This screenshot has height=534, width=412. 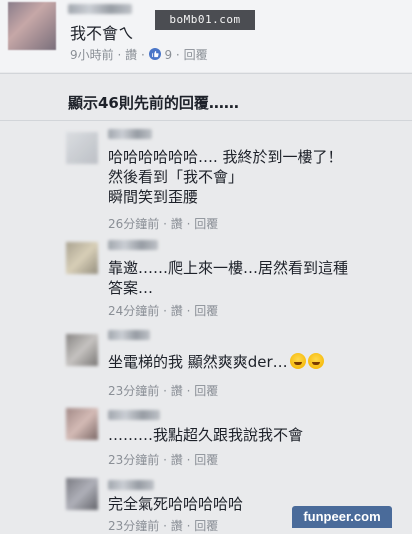 I want to click on commenter-name-blurred, so click(x=100, y=9).